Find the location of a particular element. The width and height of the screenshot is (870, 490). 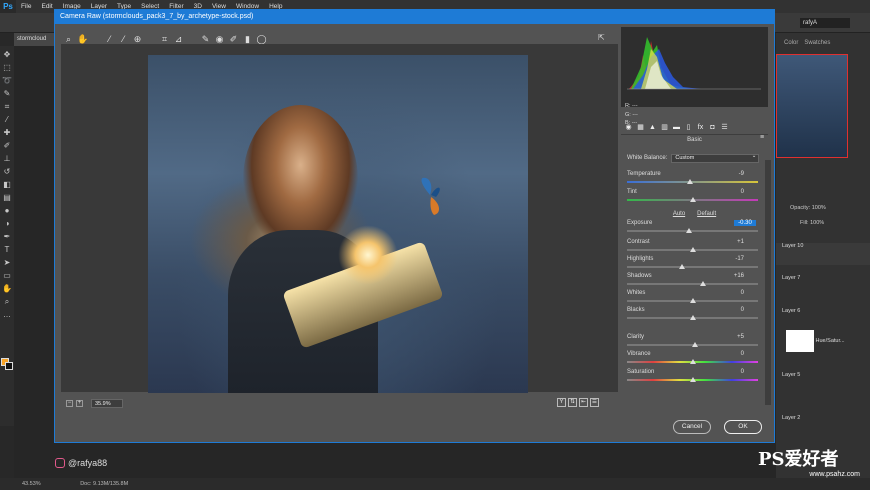

split-toning-icon: ▬ is located at coordinates (676, 127).